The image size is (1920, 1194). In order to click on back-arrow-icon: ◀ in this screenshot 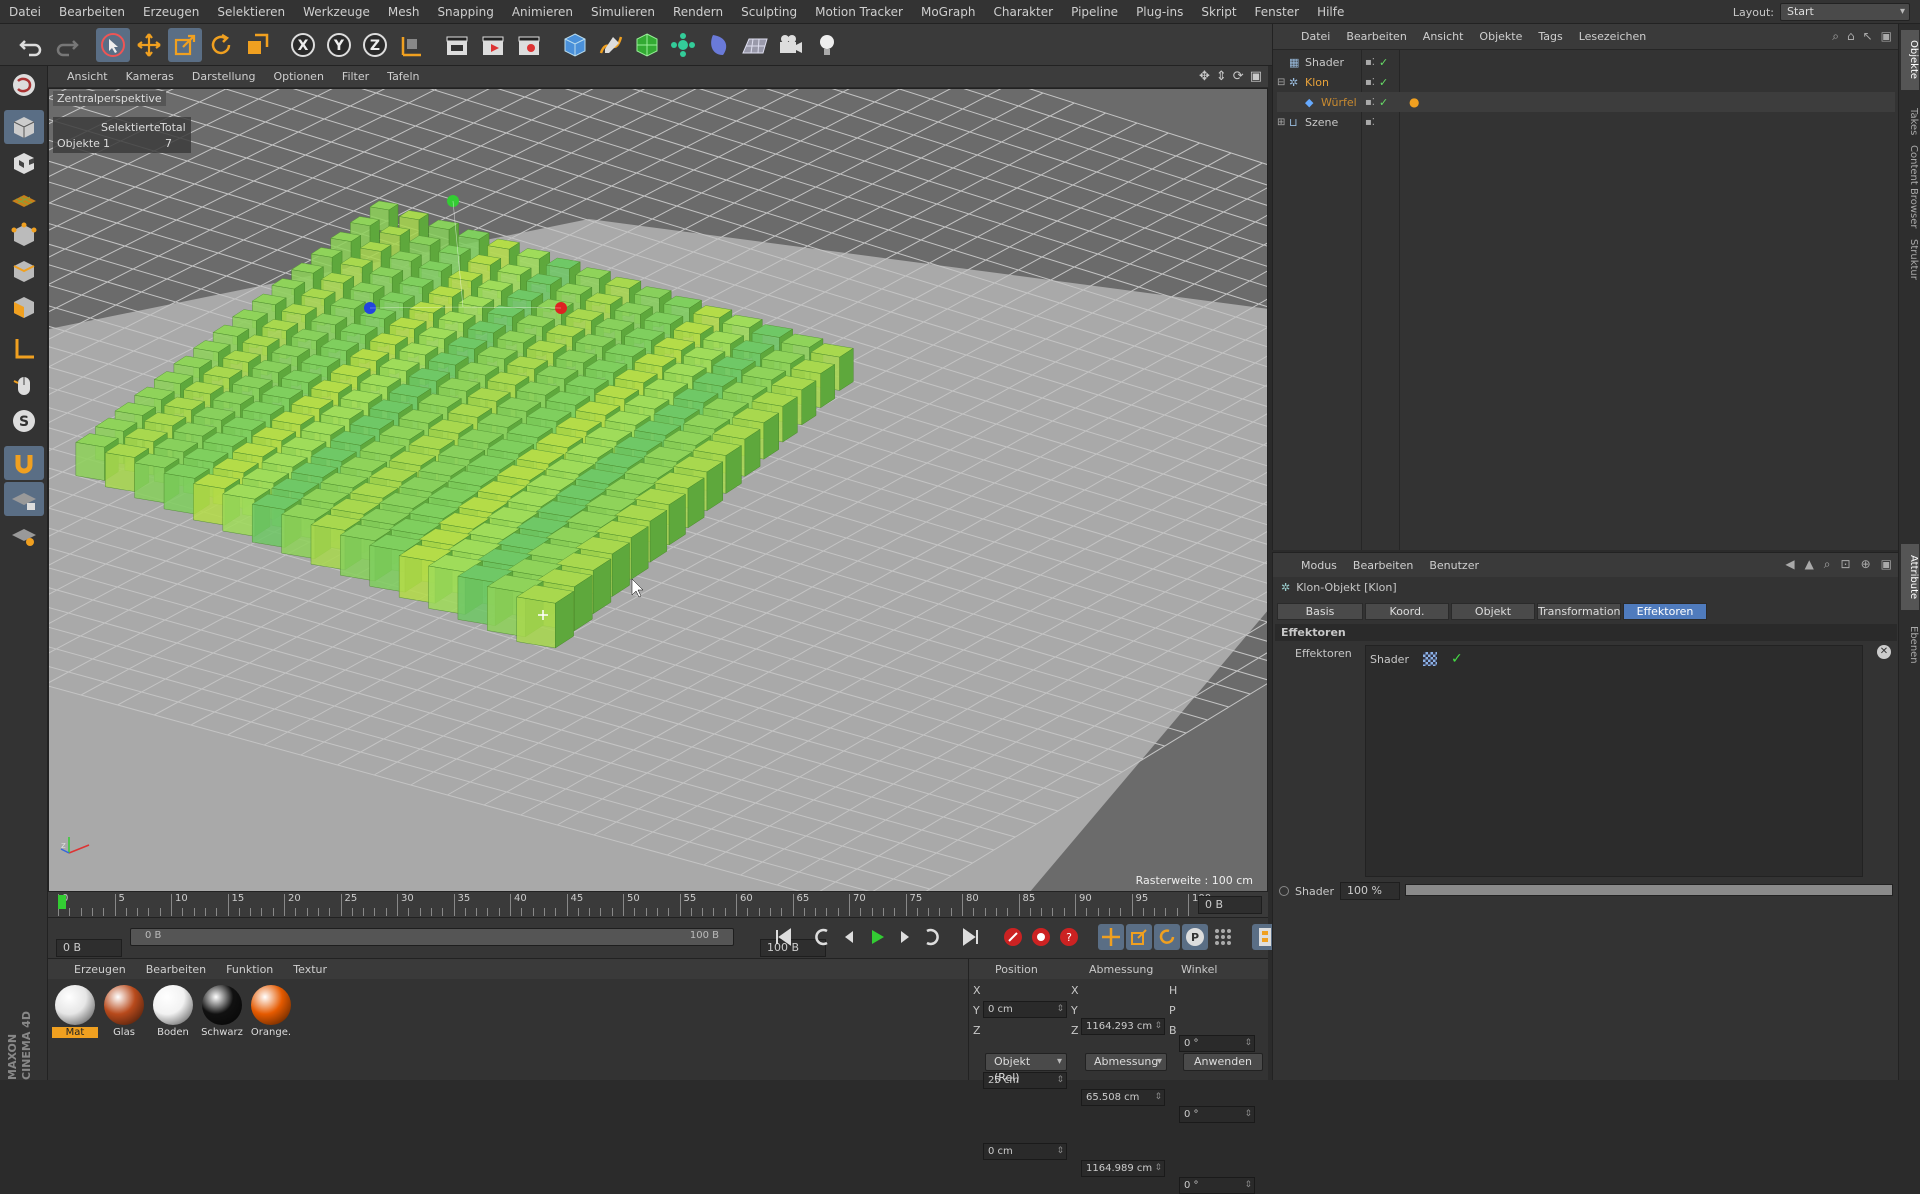, I will do `click(1789, 564)`.